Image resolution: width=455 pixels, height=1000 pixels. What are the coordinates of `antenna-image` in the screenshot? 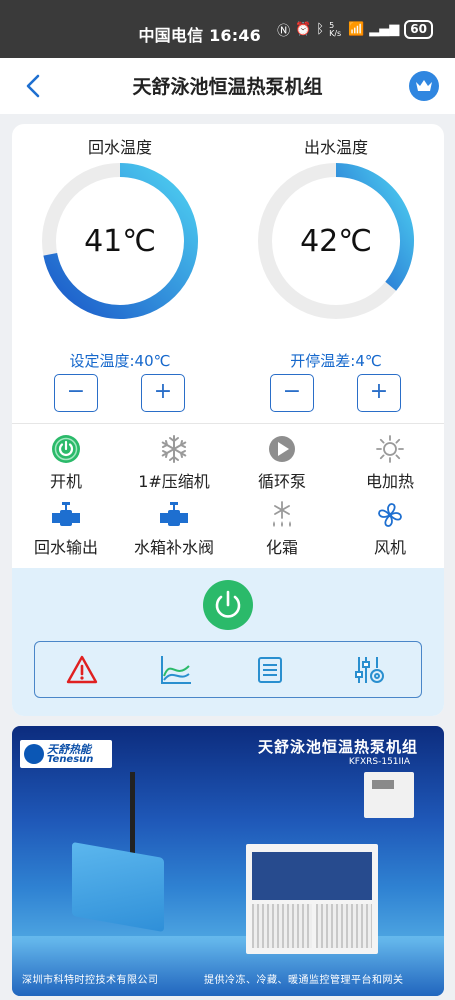 It's located at (132, 815).